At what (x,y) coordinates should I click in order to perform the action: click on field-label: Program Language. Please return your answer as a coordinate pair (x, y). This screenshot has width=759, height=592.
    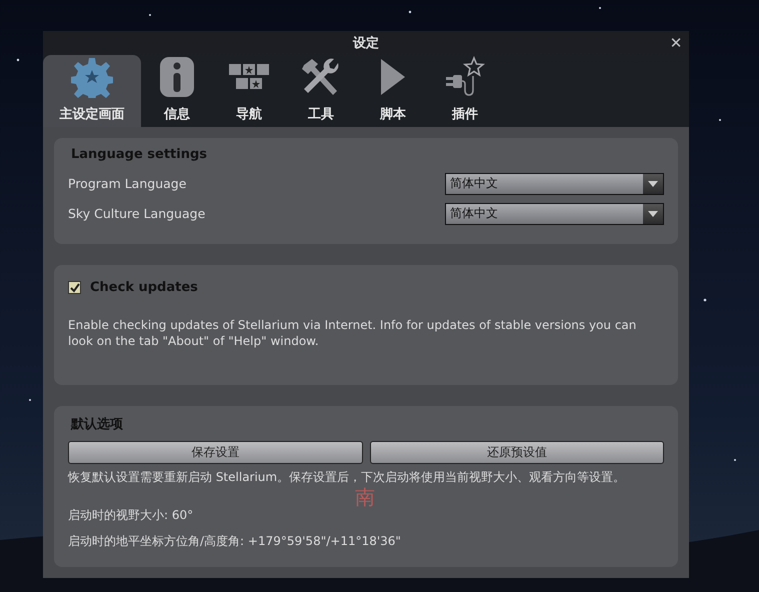
    Looking at the image, I should click on (127, 183).